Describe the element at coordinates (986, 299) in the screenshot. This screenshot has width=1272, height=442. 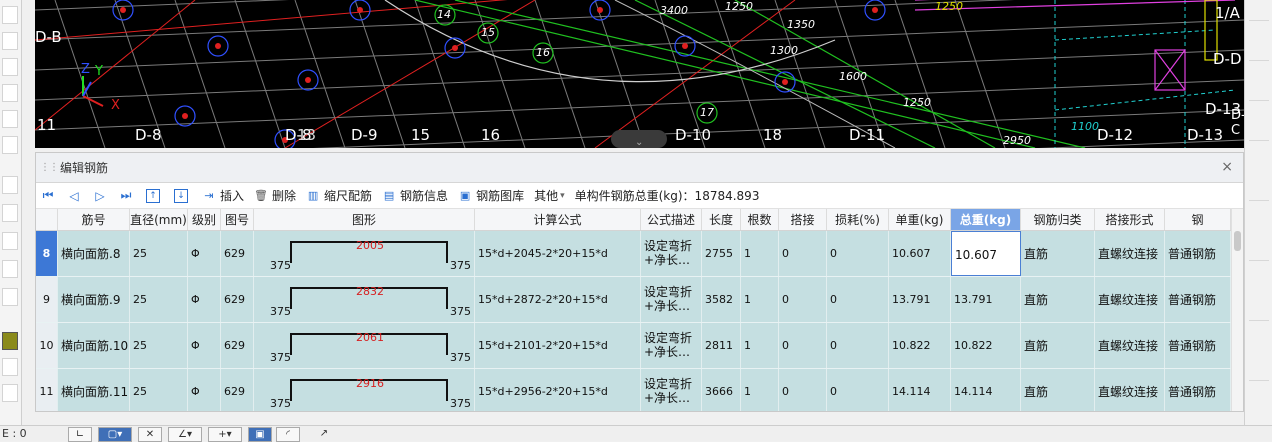
I see `cell-total-weight: 13.791` at that location.